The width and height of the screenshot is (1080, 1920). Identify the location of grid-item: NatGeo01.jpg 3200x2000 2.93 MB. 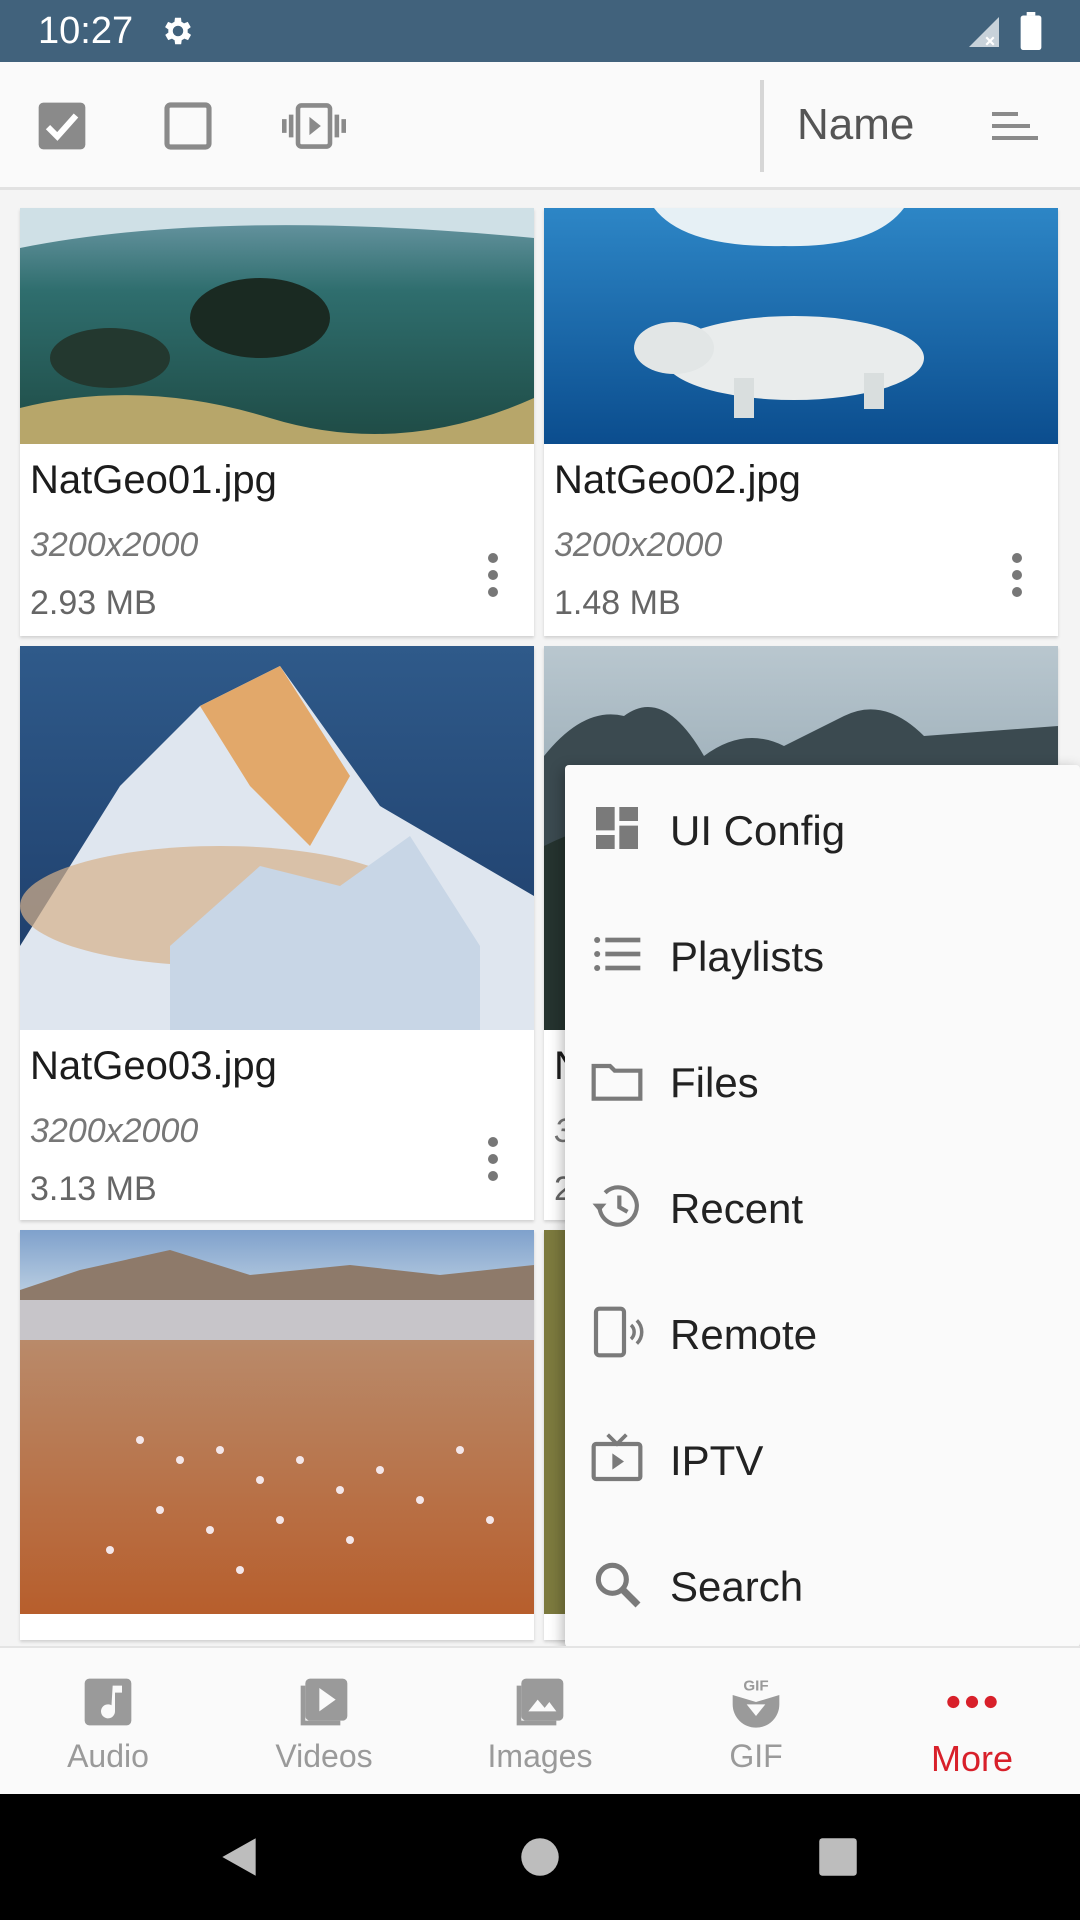
(277, 422).